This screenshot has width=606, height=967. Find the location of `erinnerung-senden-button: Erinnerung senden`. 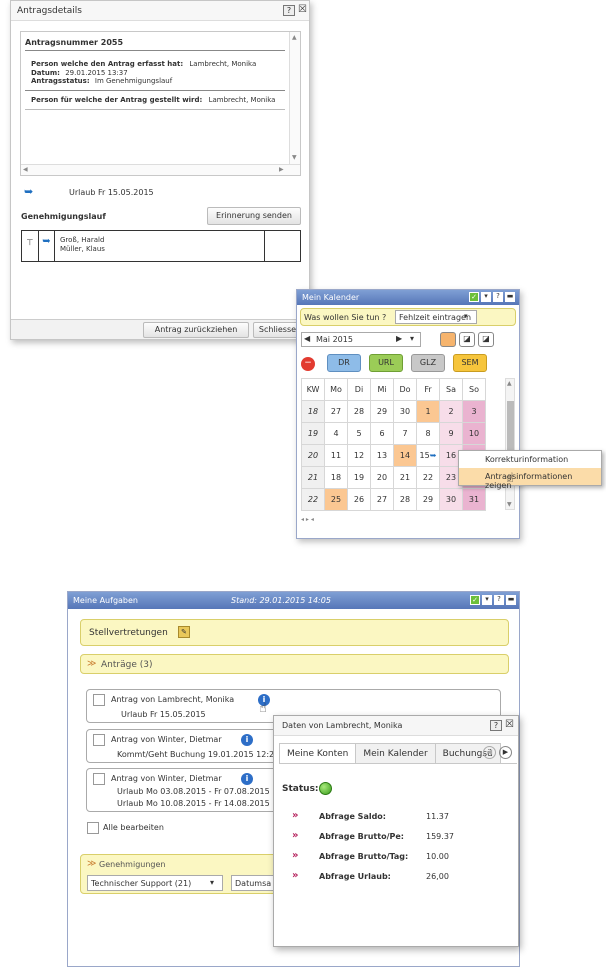

erinnerung-senden-button: Erinnerung senden is located at coordinates (254, 216).